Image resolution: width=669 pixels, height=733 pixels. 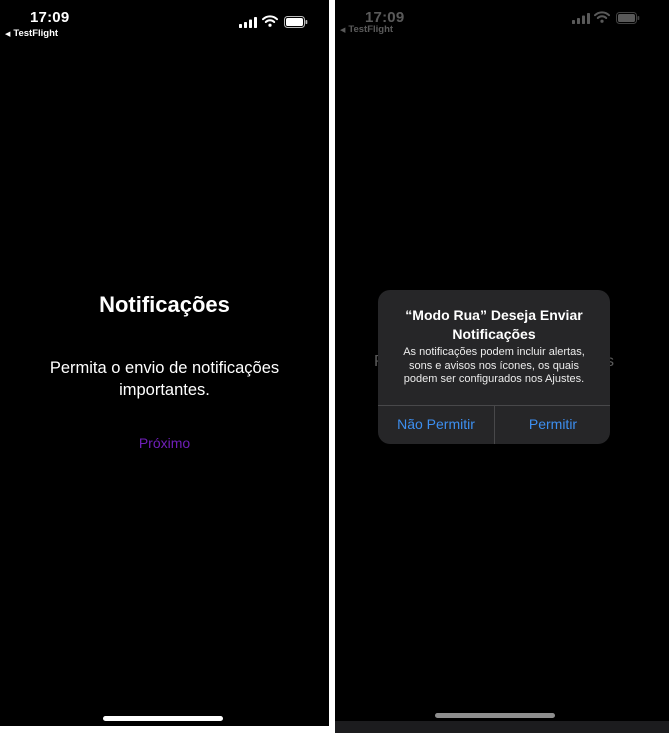 I want to click on description-line-1: Permita o envio de notificações, so click(x=164, y=368).